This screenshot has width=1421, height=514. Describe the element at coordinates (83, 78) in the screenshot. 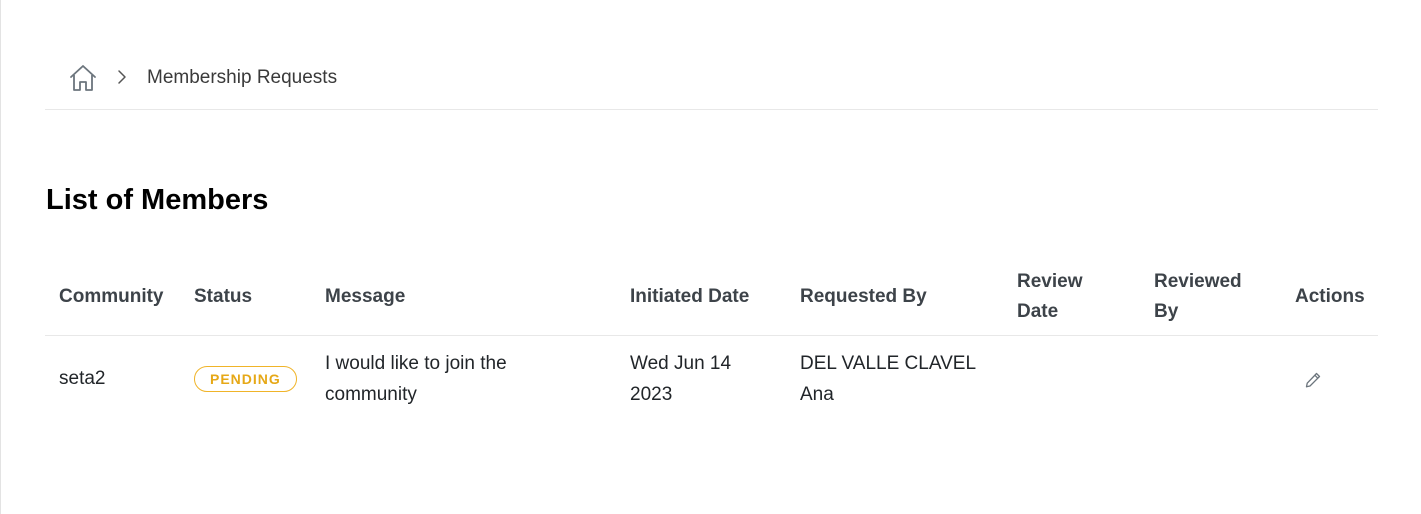

I see `home-icon` at that location.